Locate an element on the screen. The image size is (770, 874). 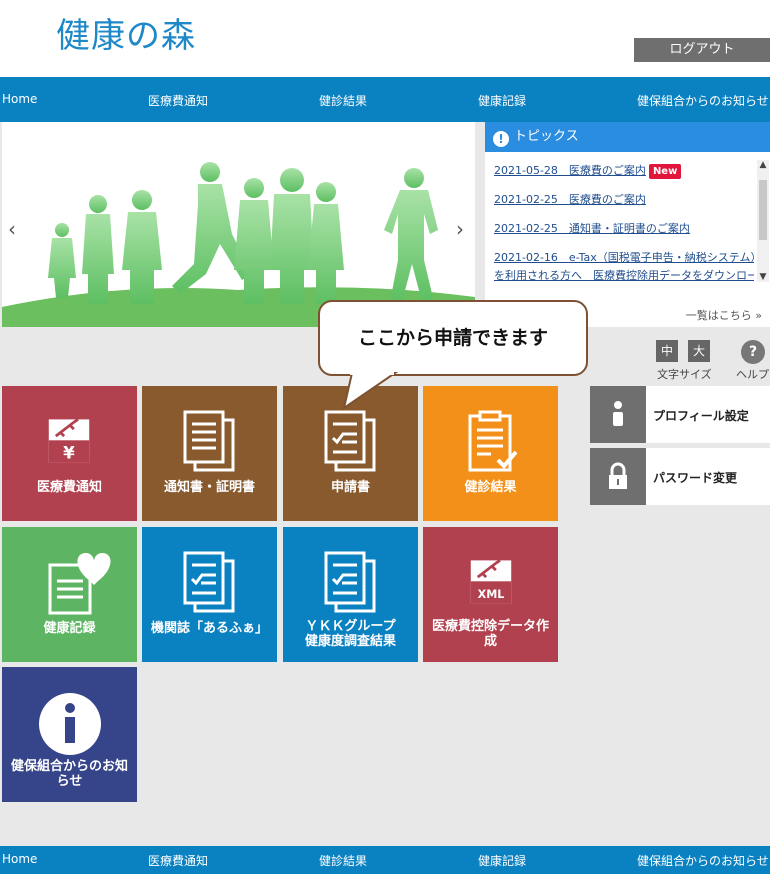
nav-home: Home is located at coordinates (19, 99).